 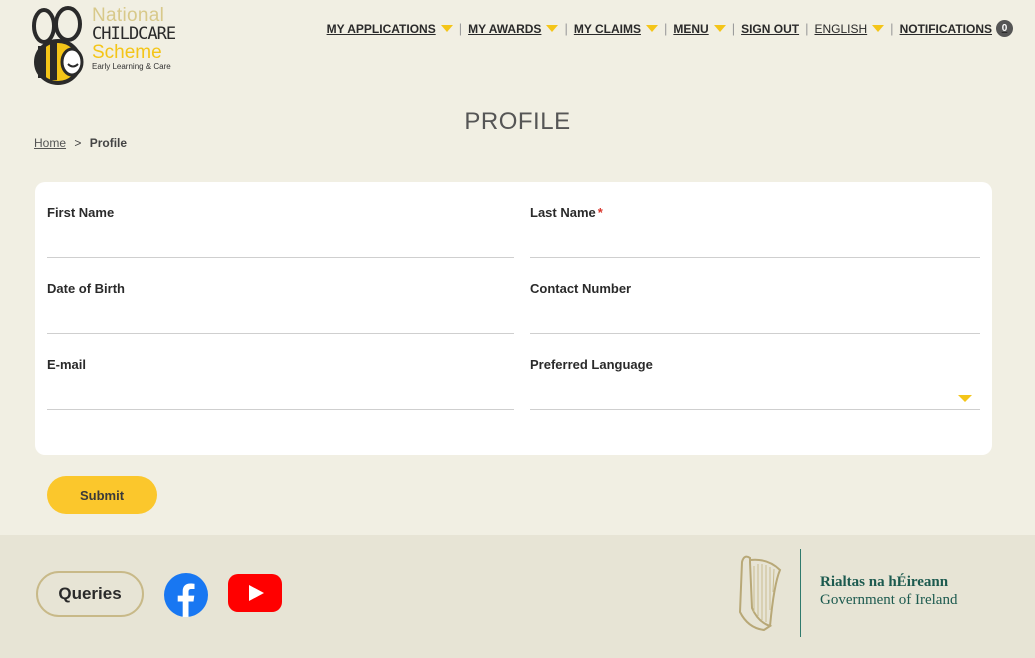 I want to click on nav-menu: MENU, so click(x=699, y=28).